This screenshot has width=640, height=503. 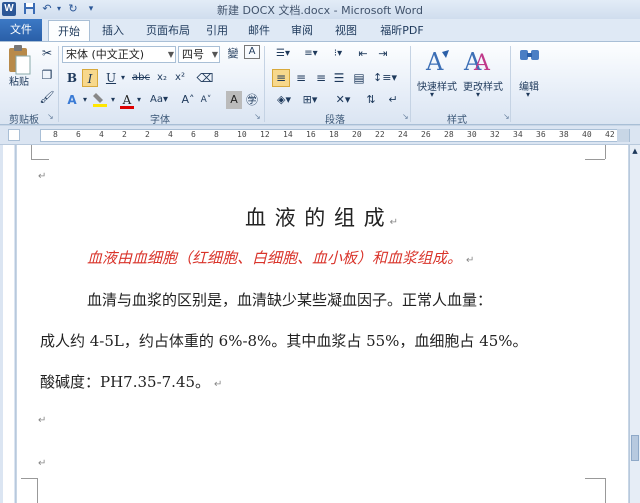 What do you see at coordinates (289, 299) in the screenshot?
I see `body-line-1: 血清与血浆的区别是，血清缺少某些凝血因子。正常人血量：` at bounding box center [289, 299].